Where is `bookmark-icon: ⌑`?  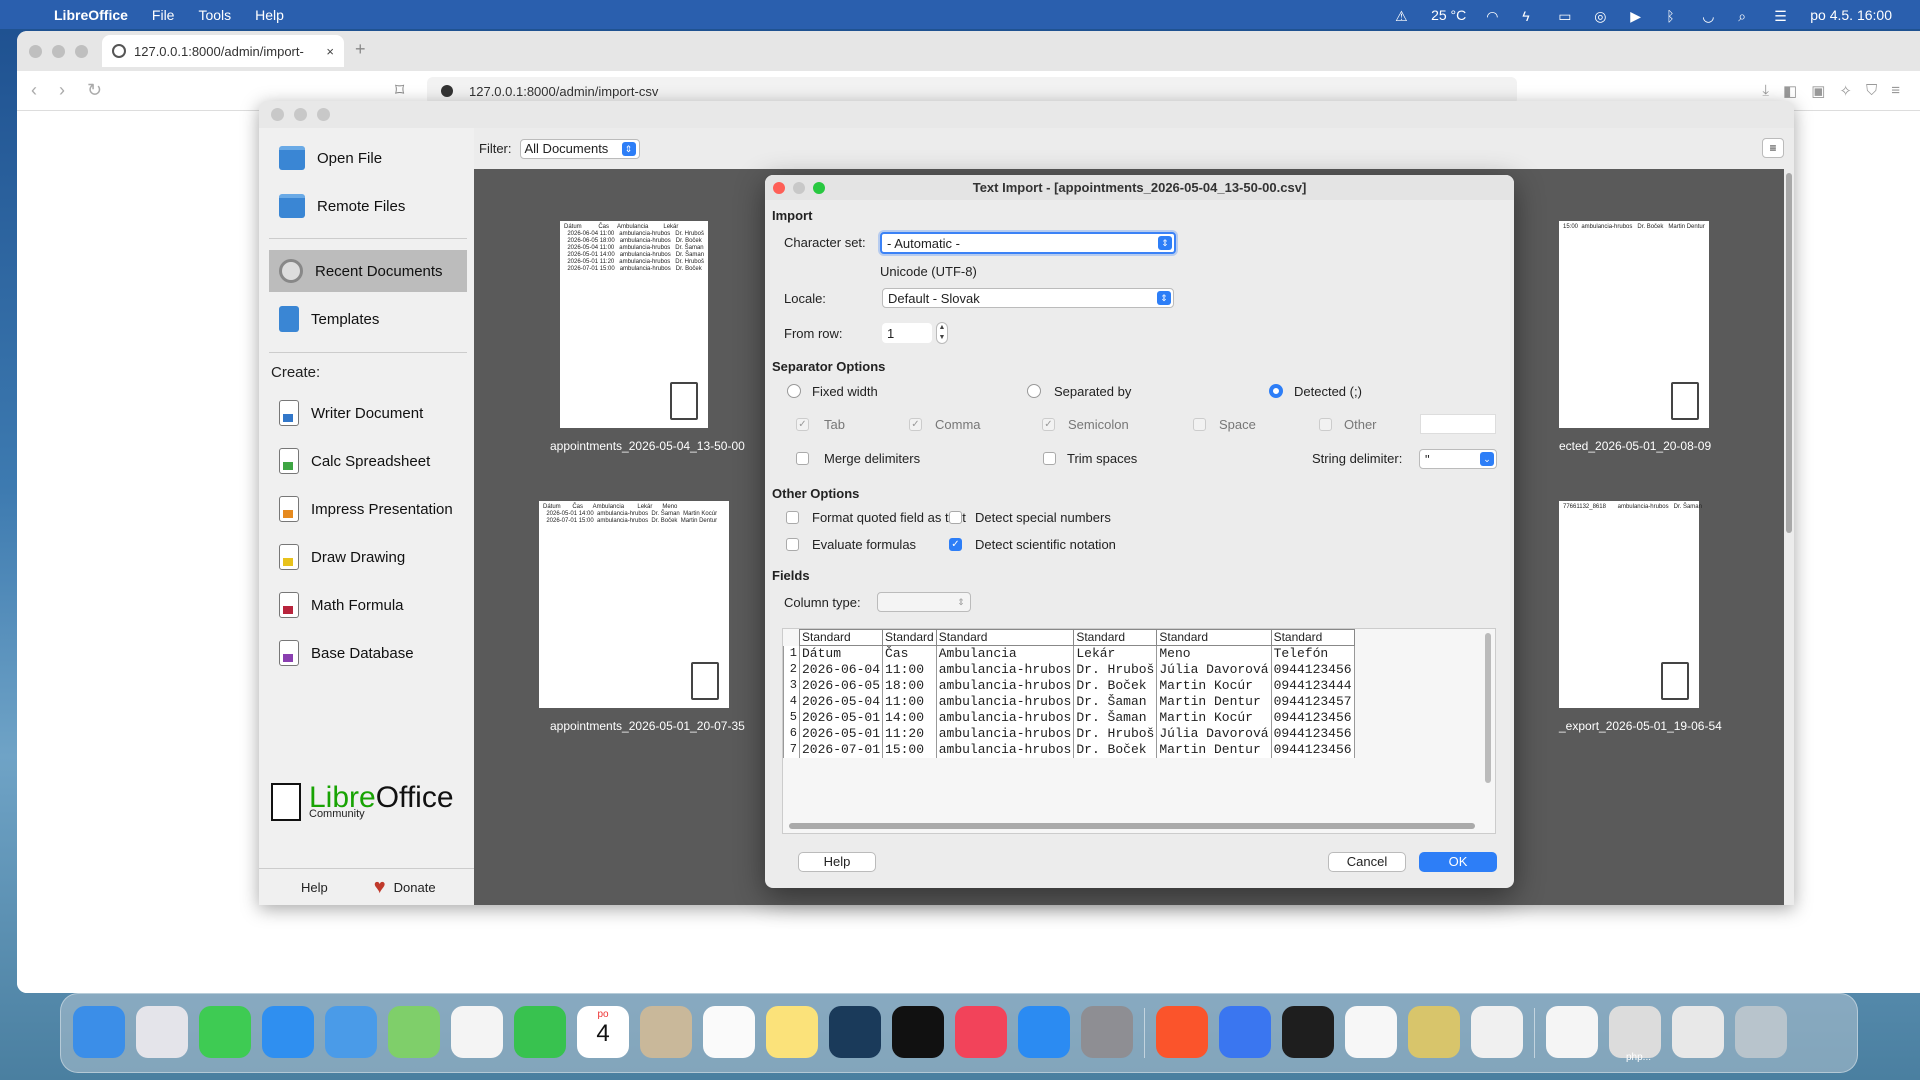 bookmark-icon: ⌑ is located at coordinates (399, 90).